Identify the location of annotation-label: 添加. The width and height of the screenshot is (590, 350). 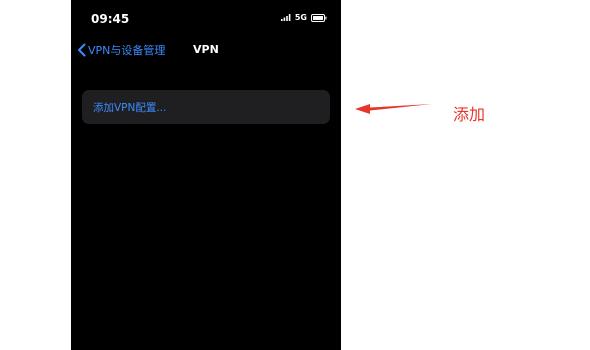
(469, 114).